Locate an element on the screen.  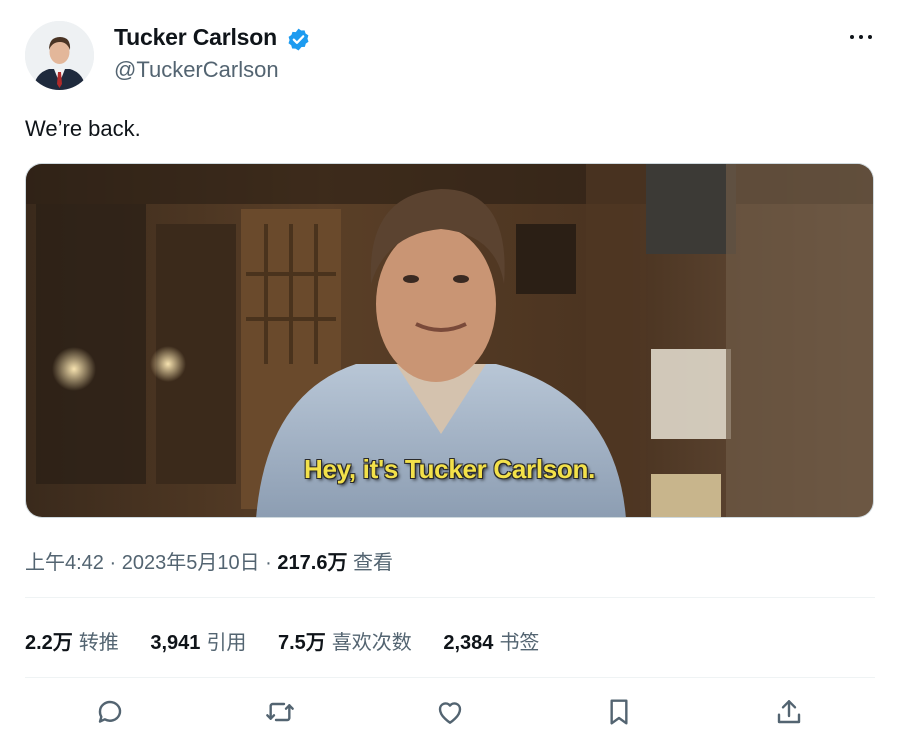
avatar-image is located at coordinates (59, 55).